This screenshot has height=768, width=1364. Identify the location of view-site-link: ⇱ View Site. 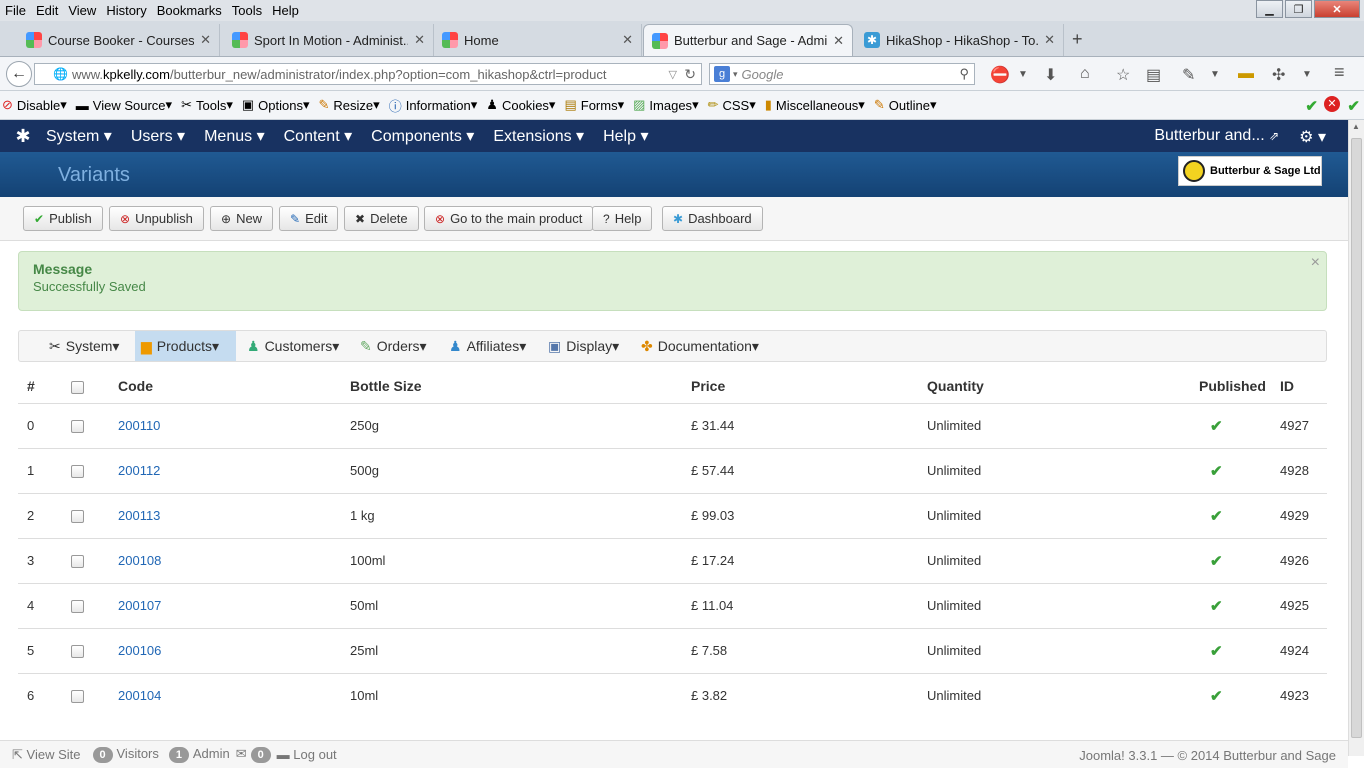
(46, 755).